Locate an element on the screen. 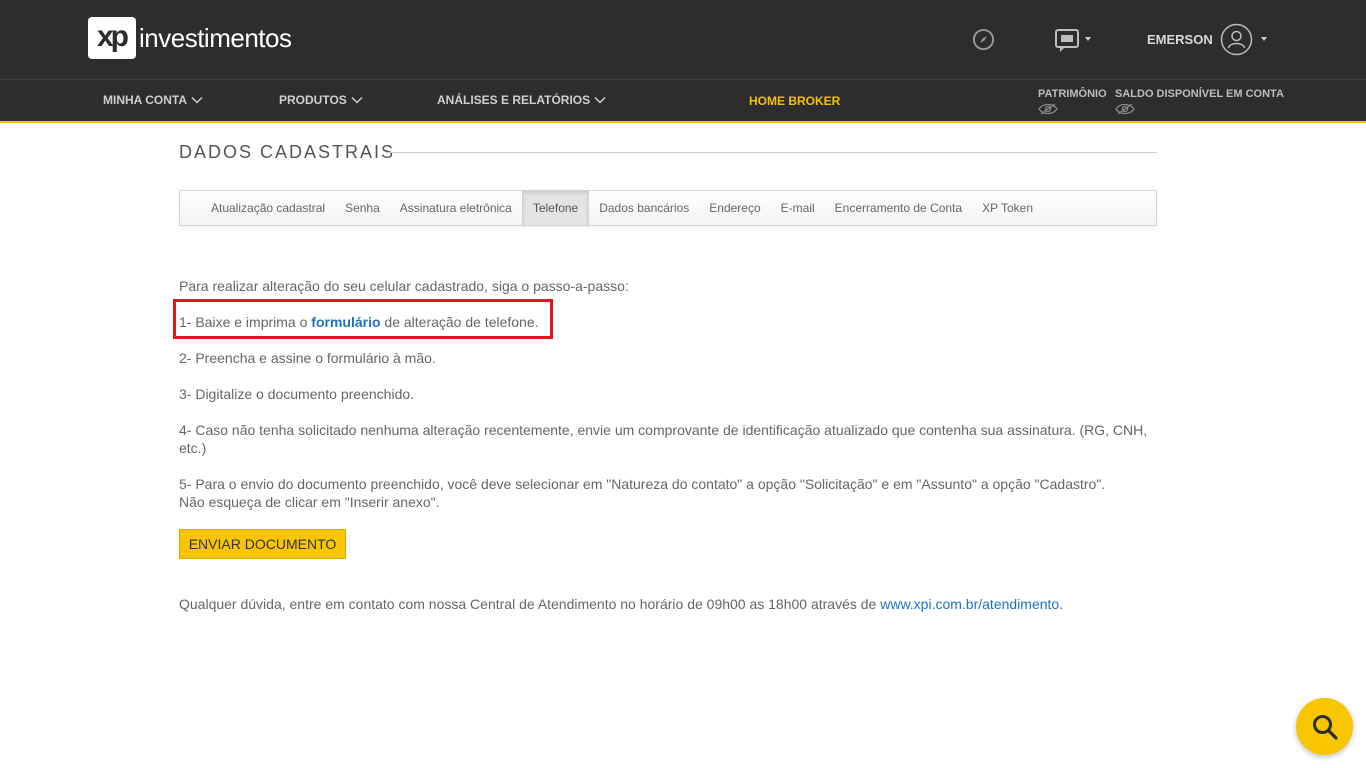  nav-analises-relatorios-label: ANÁLISES E RELATÓRIOS is located at coordinates (514, 100).